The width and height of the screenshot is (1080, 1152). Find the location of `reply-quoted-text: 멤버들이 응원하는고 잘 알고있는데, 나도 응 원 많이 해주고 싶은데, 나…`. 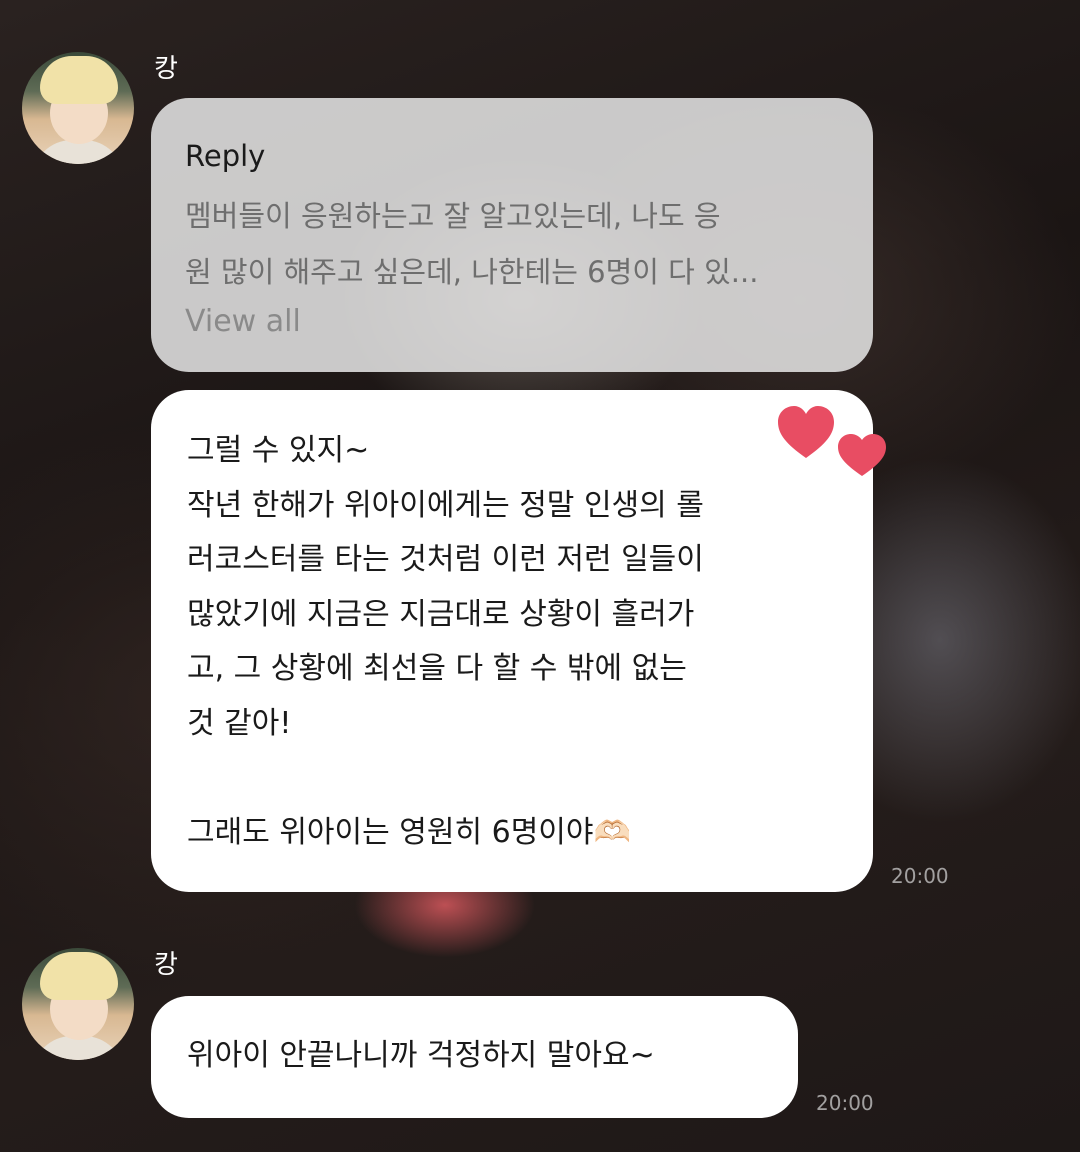

reply-quoted-text: 멤버들이 응원하는고 잘 알고있는데, 나도 응 원 많이 해주고 싶은데, 나… is located at coordinates (472, 244).